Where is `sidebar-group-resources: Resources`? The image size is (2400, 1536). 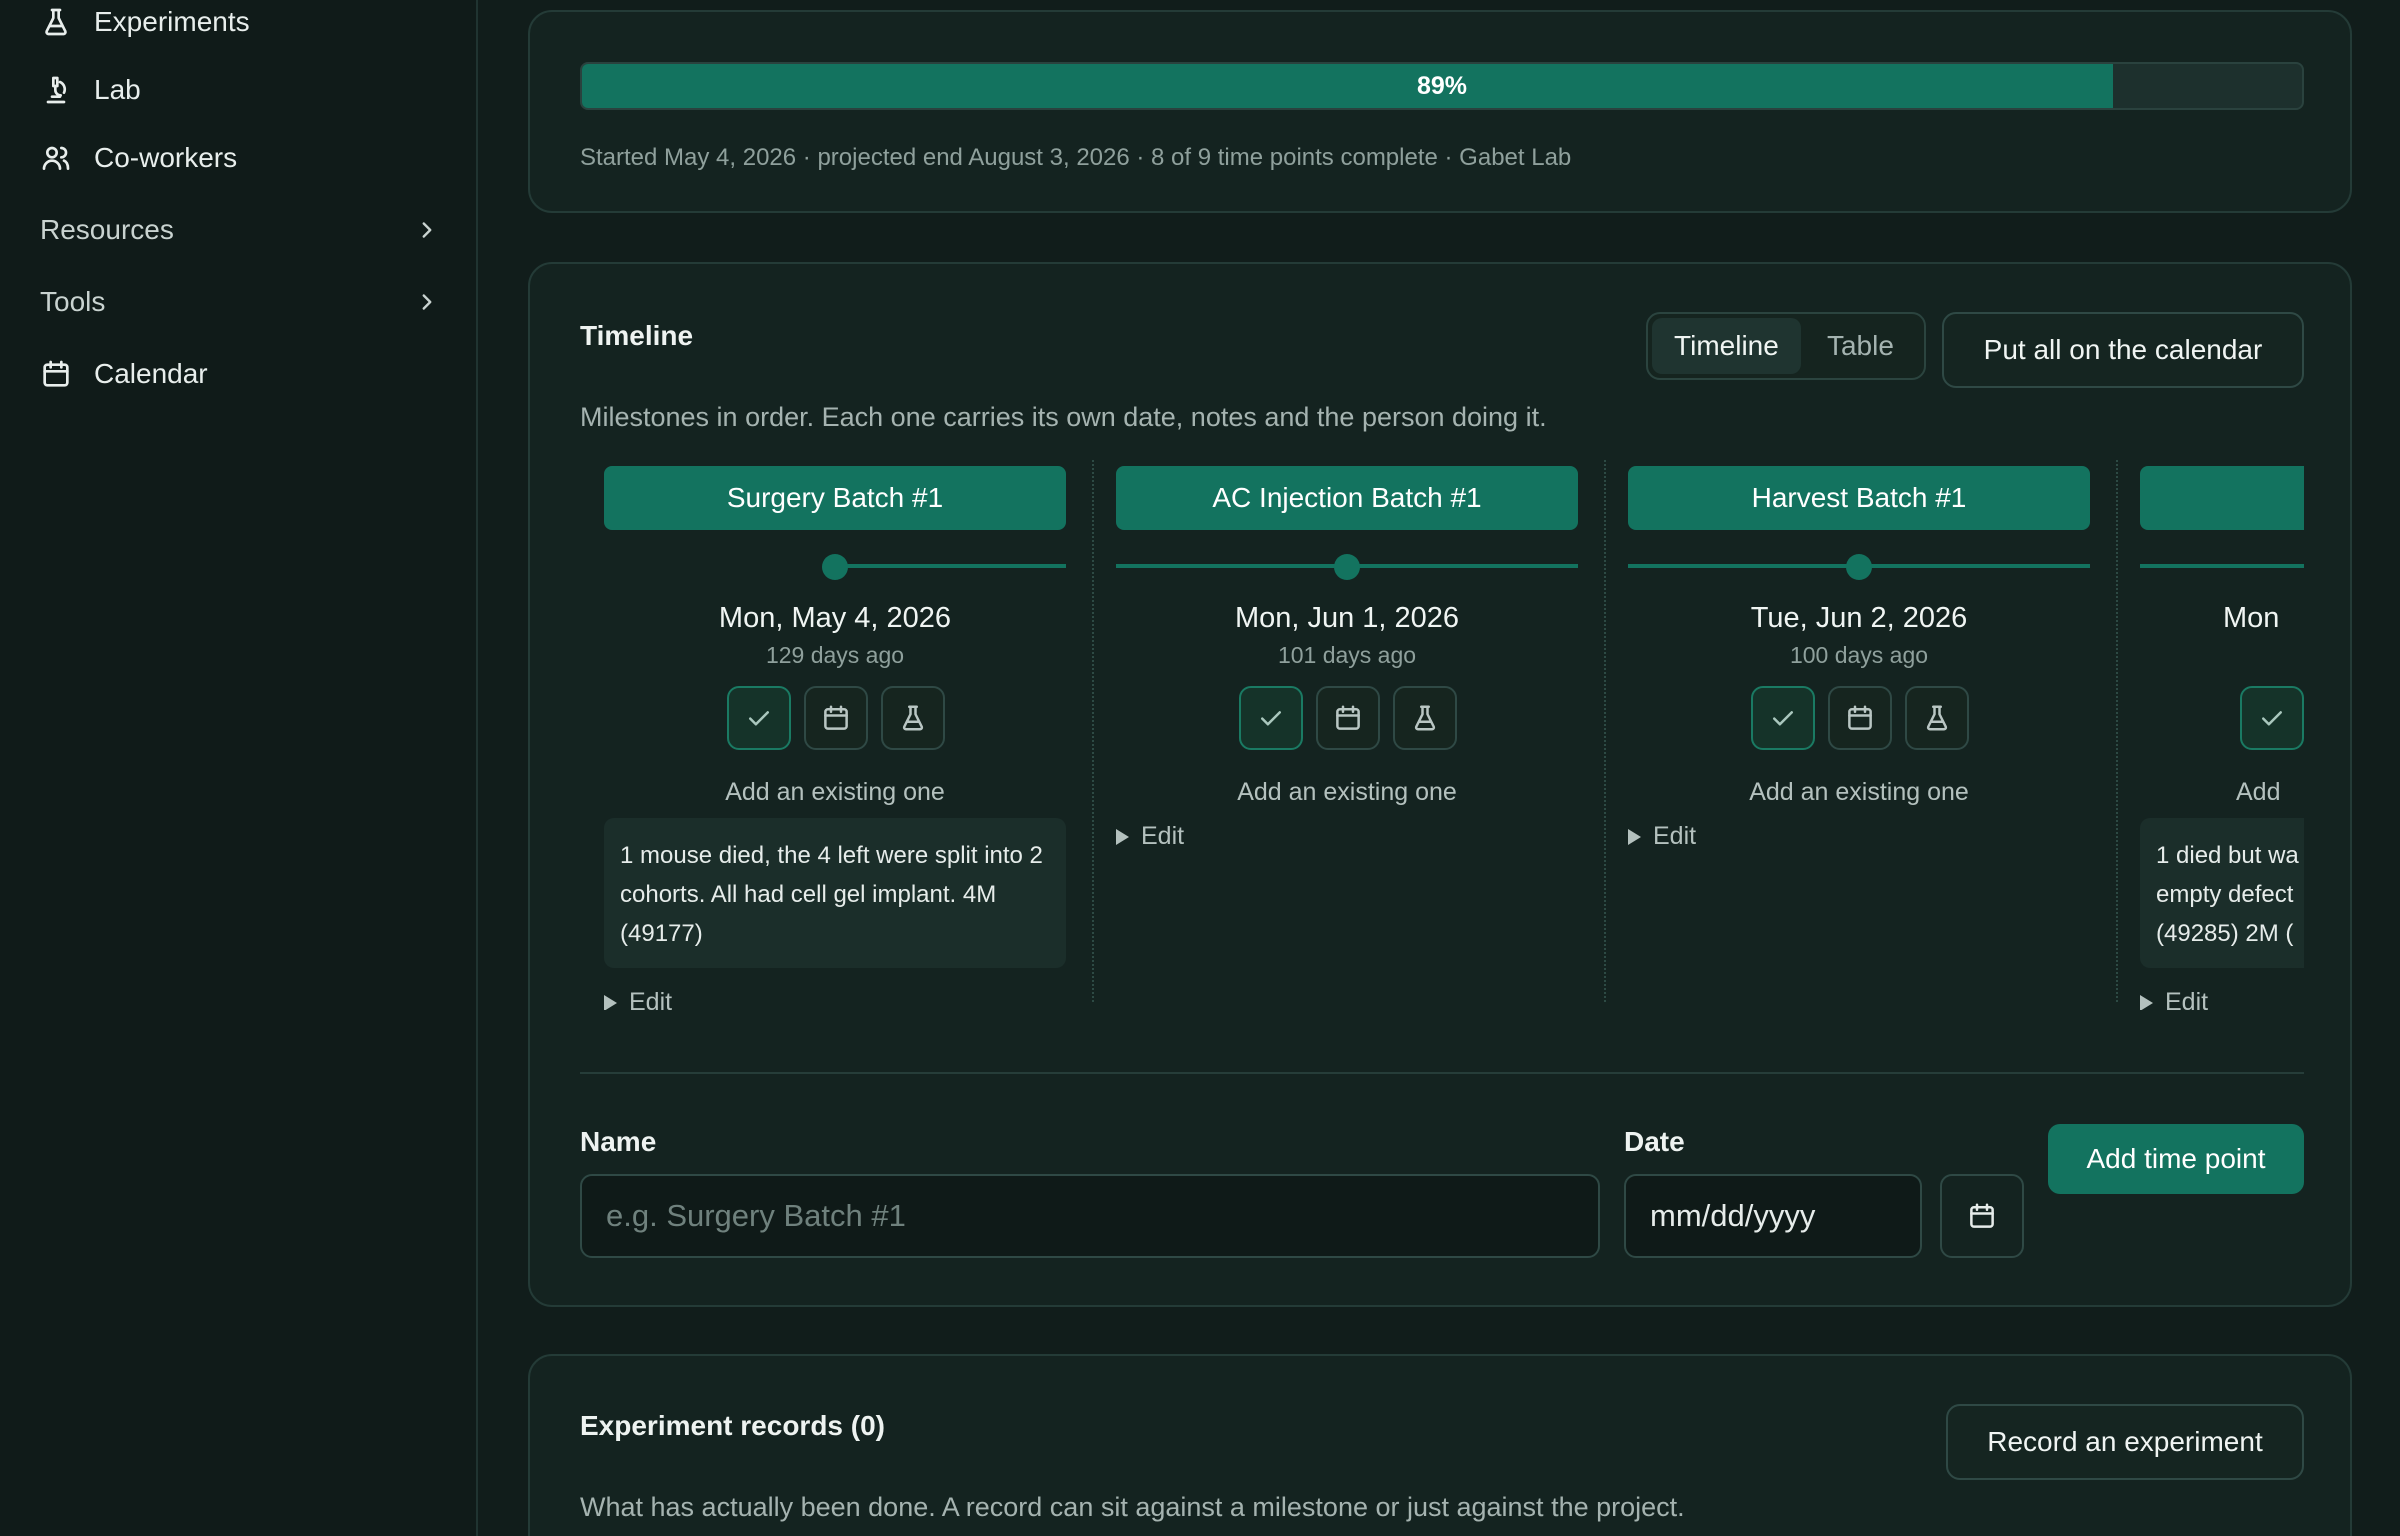
sidebar-group-resources: Resources is located at coordinates (240, 230).